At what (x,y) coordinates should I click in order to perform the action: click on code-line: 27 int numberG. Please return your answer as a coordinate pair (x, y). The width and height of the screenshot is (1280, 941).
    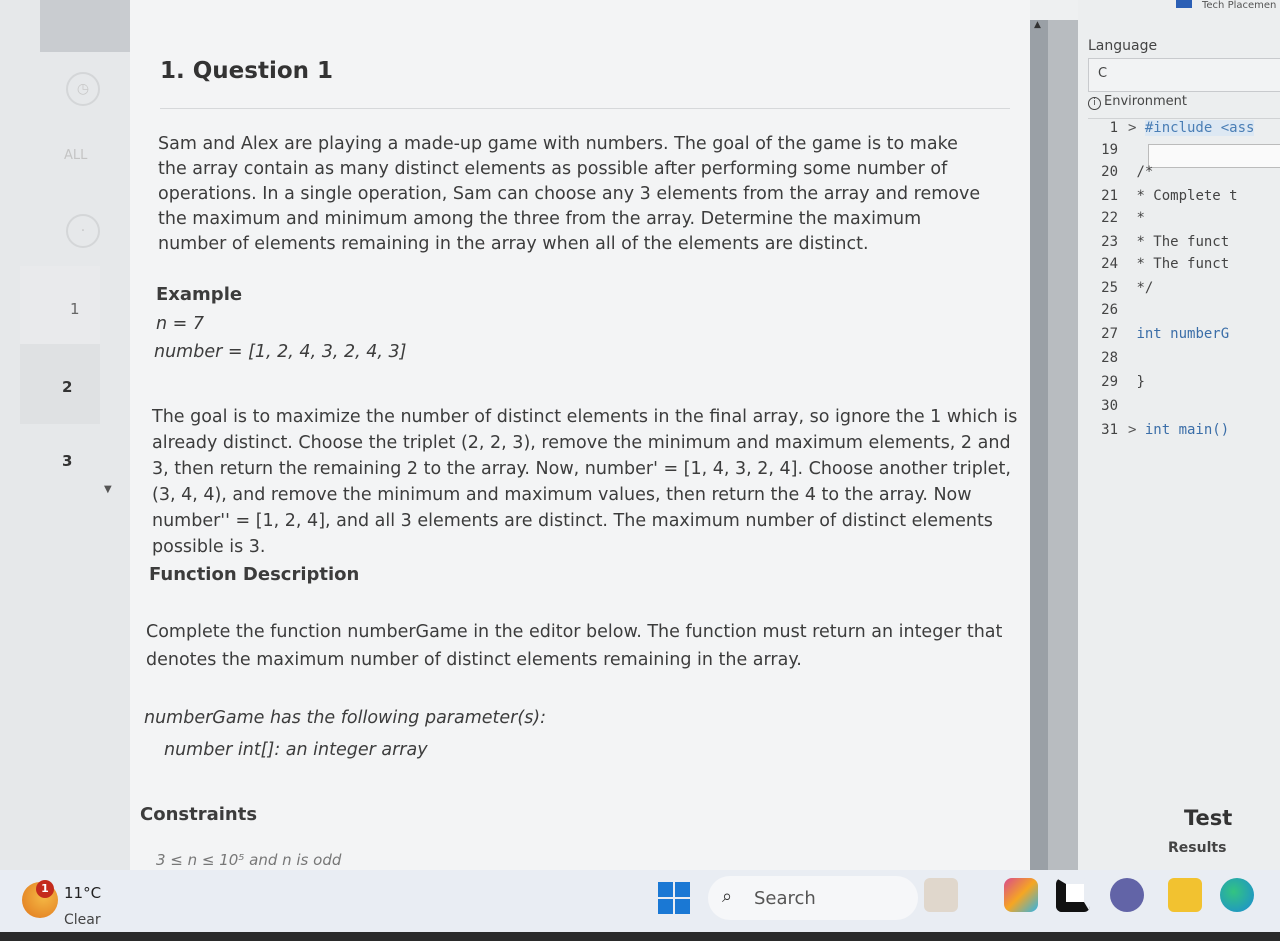
    Looking at the image, I should click on (1153, 337).